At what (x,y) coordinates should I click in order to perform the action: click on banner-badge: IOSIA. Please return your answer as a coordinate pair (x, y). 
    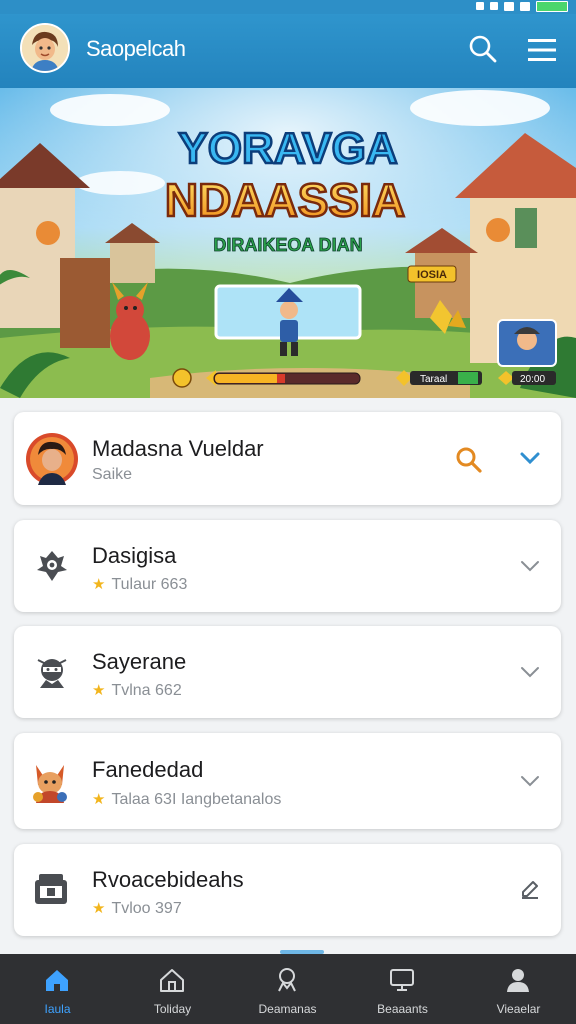
    Looking at the image, I should click on (432, 275).